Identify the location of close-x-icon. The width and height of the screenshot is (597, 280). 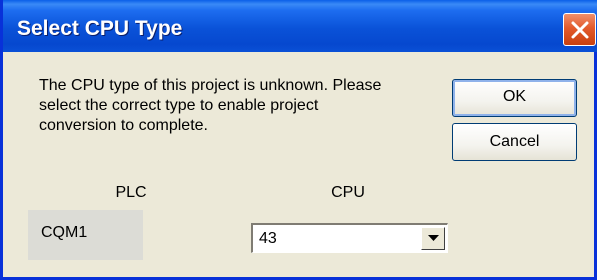
(580, 30).